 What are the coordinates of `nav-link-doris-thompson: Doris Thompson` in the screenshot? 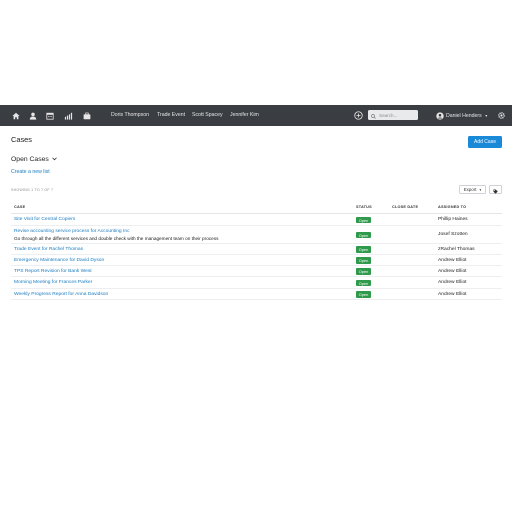 It's located at (130, 115).